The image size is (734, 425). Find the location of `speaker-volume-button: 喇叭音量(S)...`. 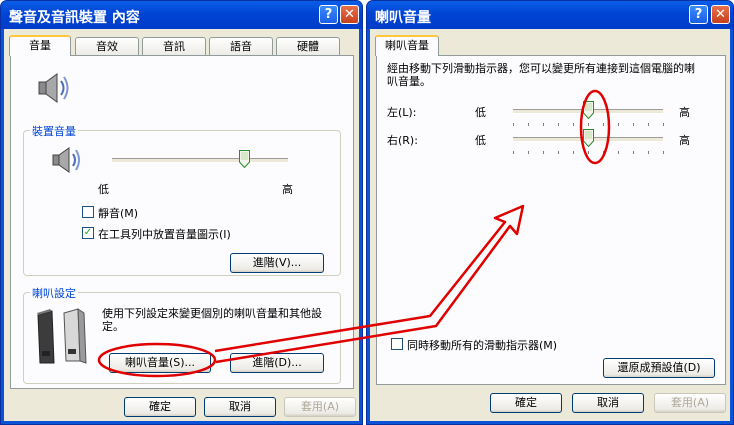

speaker-volume-button: 喇叭音量(S)... is located at coordinates (160, 363).